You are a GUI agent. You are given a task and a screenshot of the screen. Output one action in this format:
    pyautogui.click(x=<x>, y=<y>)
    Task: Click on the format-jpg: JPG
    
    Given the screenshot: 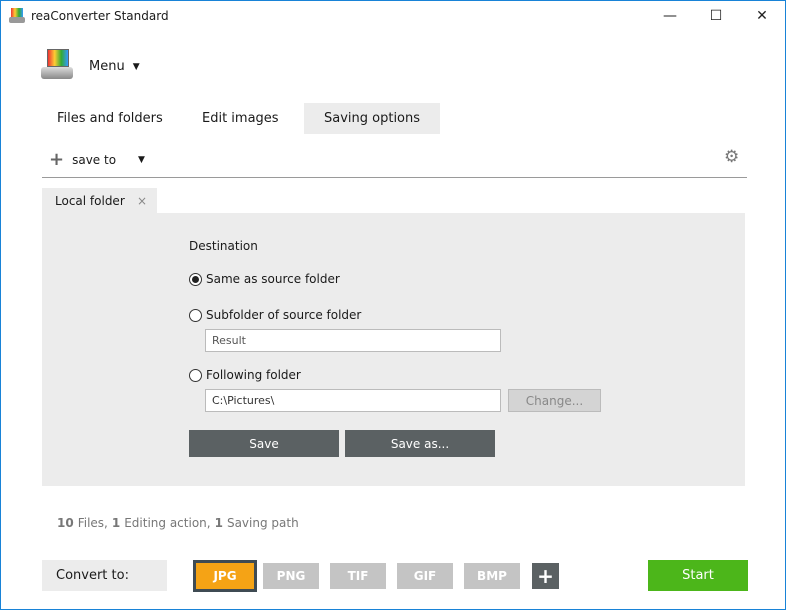 What is the action you would take?
    pyautogui.click(x=225, y=576)
    